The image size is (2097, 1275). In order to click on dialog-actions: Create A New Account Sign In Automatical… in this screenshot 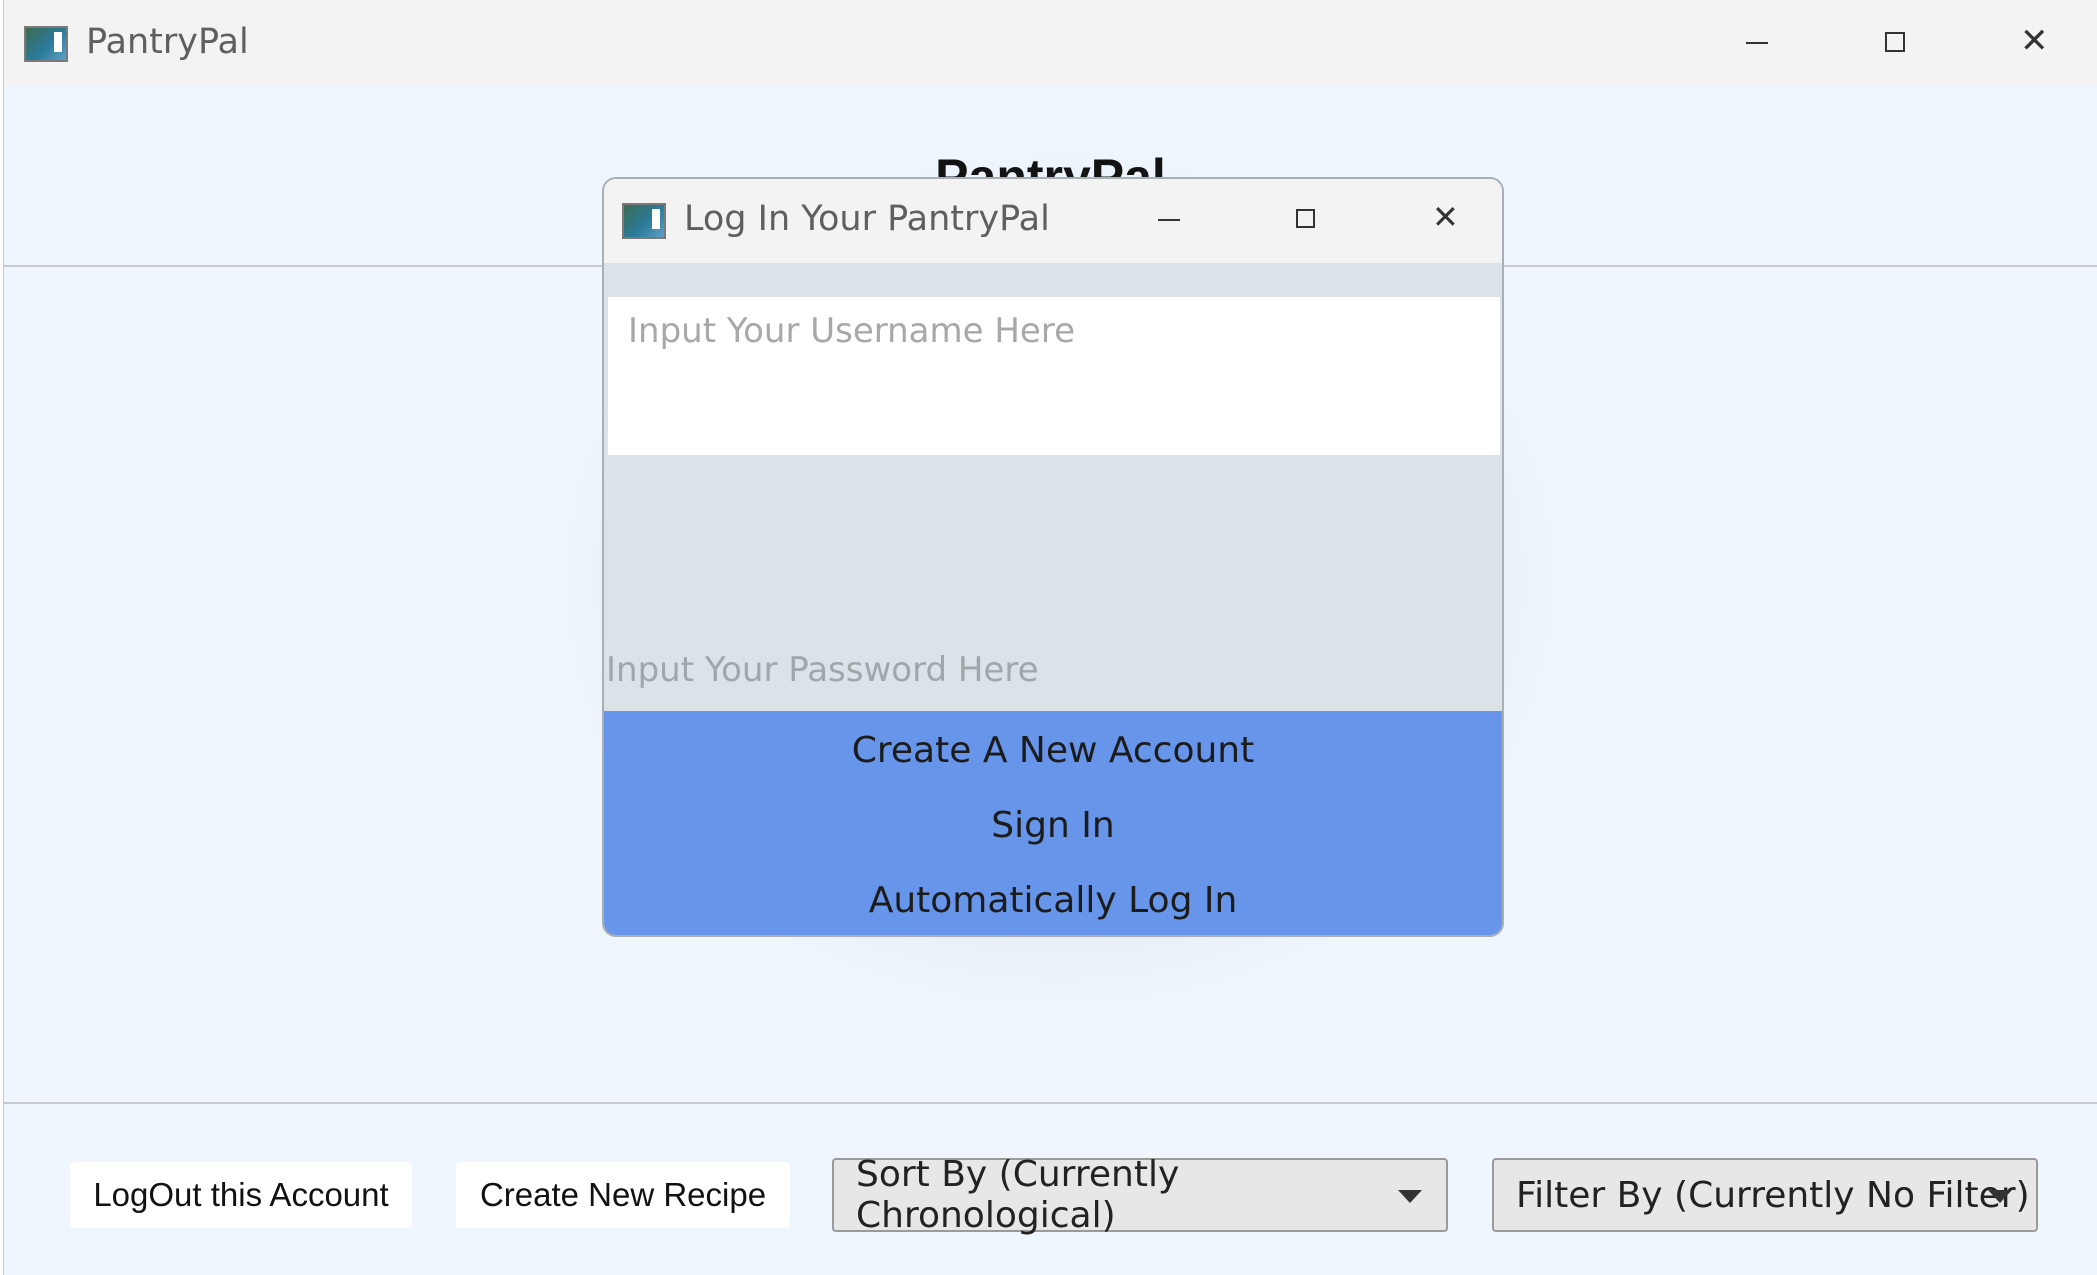, I will do `click(1053, 823)`.